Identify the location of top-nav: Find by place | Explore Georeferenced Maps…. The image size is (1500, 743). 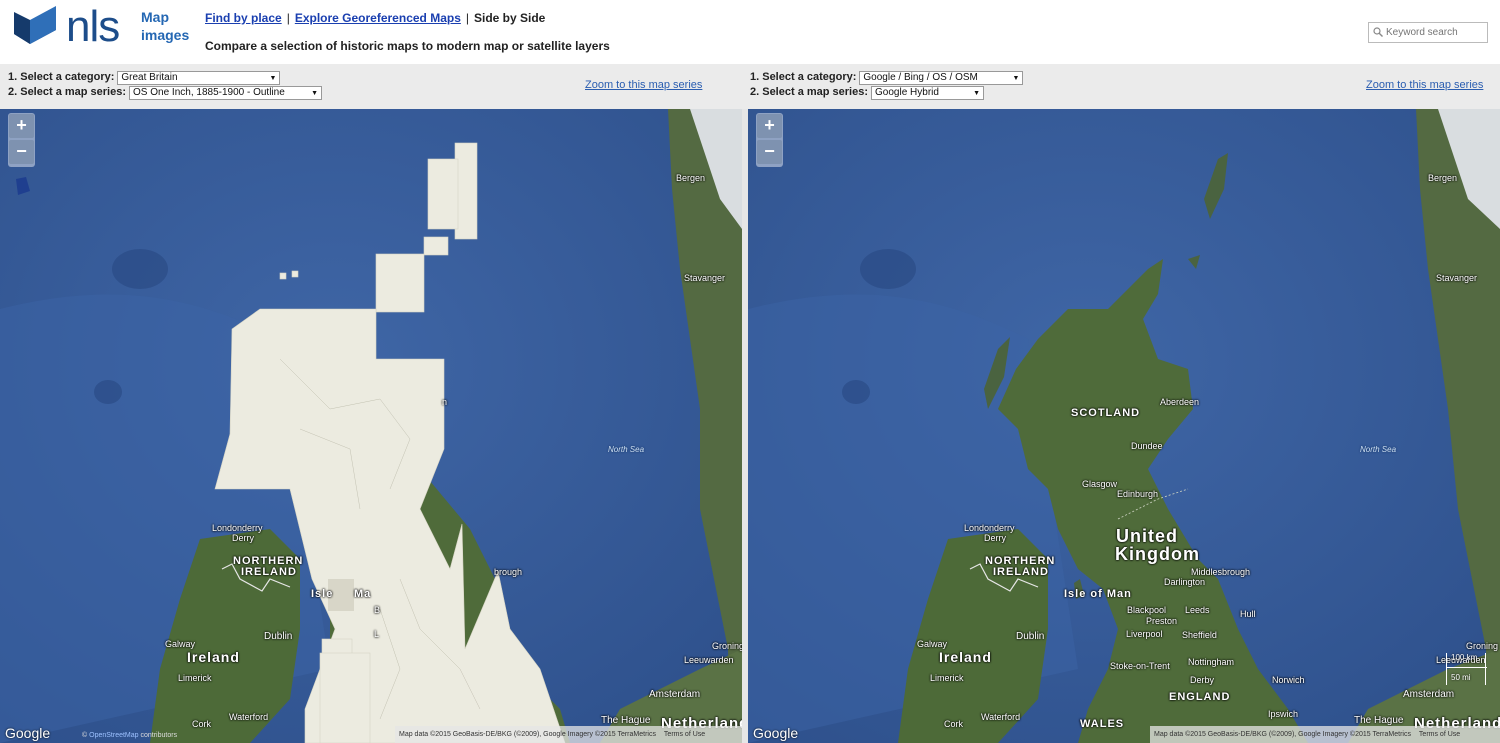
(375, 18).